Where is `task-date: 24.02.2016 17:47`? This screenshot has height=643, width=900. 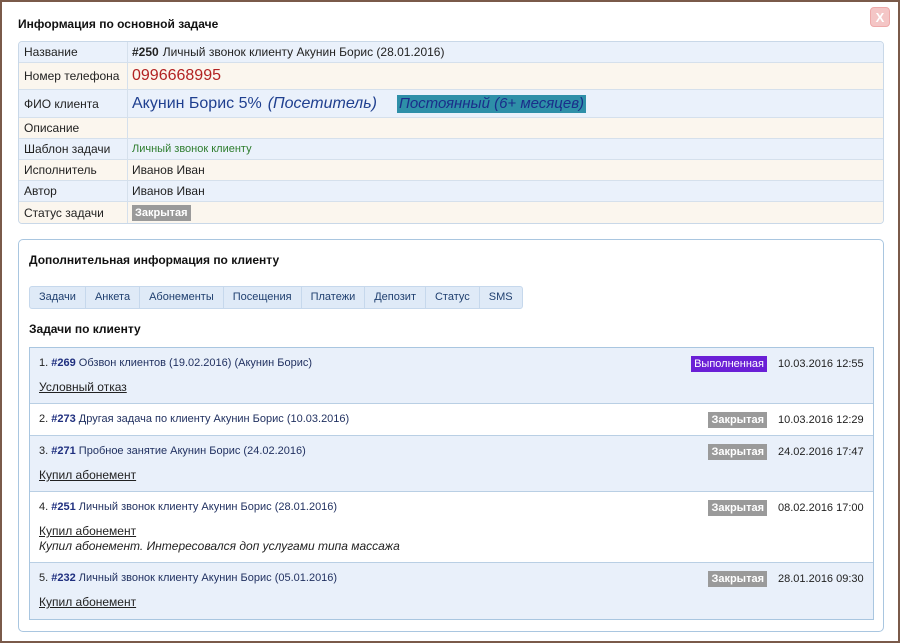 task-date: 24.02.2016 17:47 is located at coordinates (821, 452).